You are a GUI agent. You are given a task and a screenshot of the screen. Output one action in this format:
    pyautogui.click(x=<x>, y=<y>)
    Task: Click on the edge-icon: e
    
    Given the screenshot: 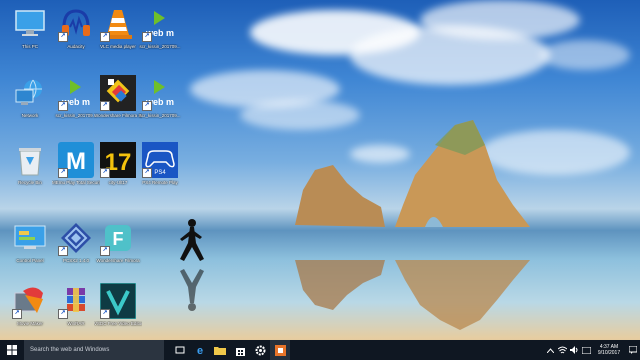 What is the action you would take?
    pyautogui.click(x=200, y=350)
    